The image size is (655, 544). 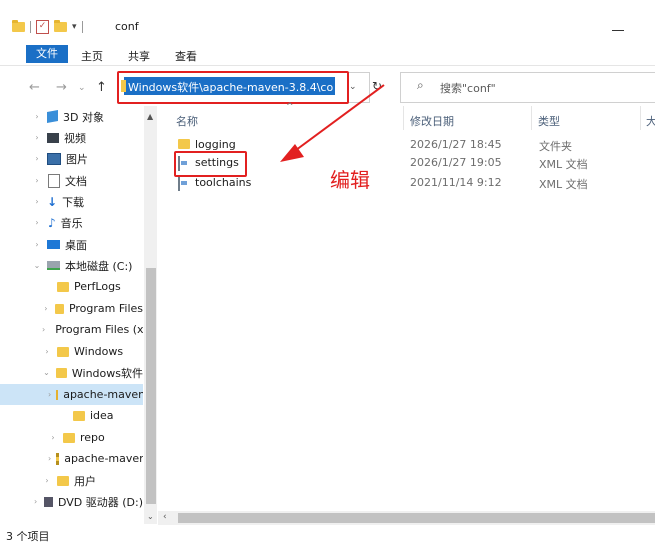 I want to click on nav-item-documents: › 文档, so click(x=71, y=180).